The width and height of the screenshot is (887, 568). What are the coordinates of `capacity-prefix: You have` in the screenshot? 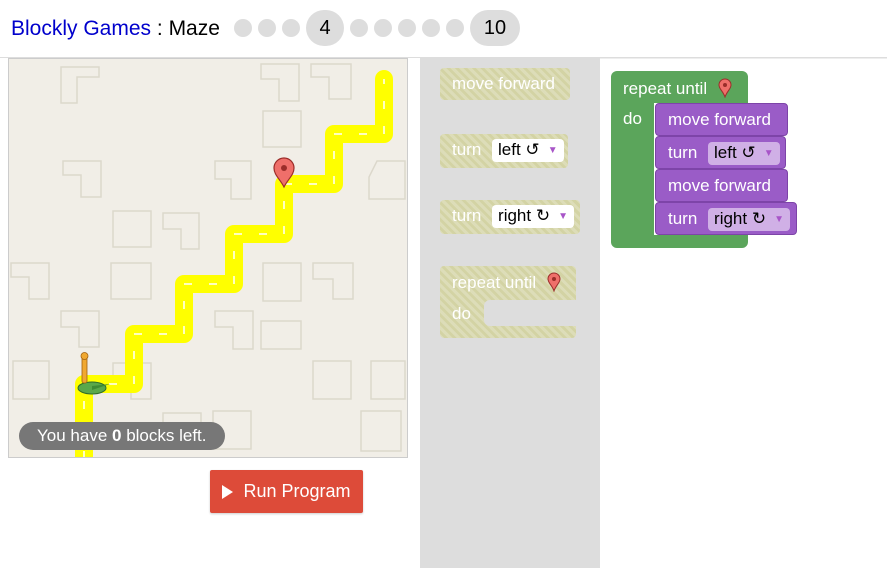 It's located at (74, 435).